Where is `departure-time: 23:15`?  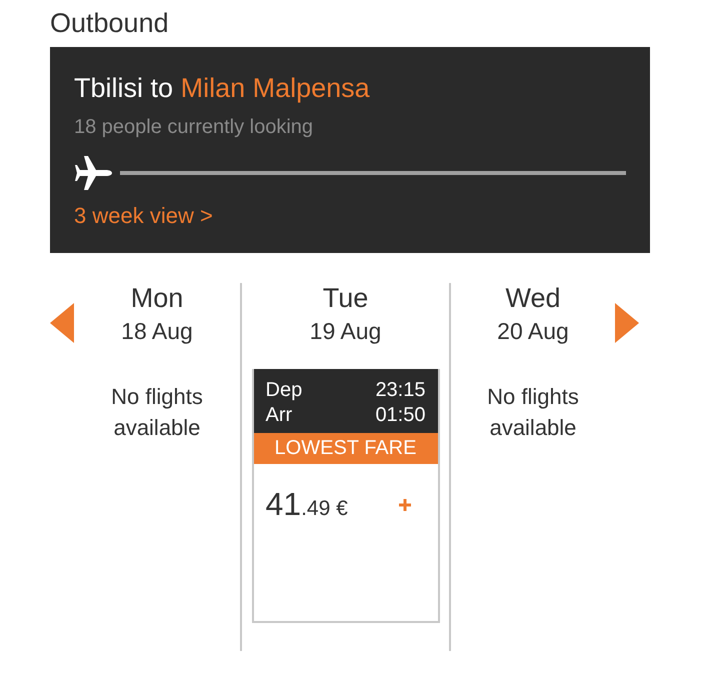 departure-time: 23:15 is located at coordinates (400, 390).